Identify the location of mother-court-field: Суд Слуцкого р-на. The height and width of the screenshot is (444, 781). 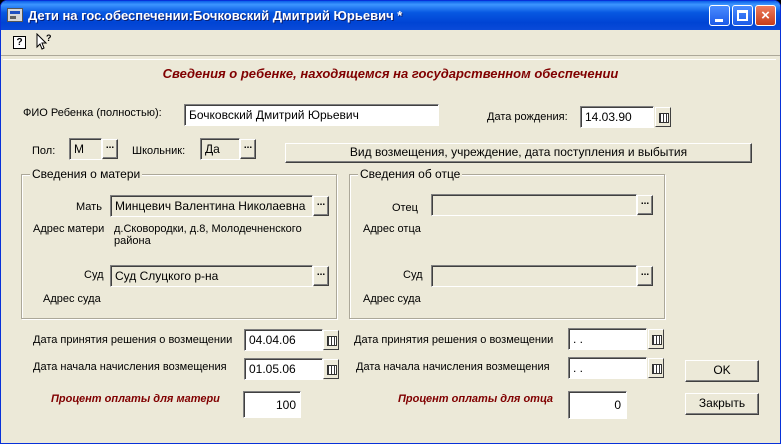
(211, 276).